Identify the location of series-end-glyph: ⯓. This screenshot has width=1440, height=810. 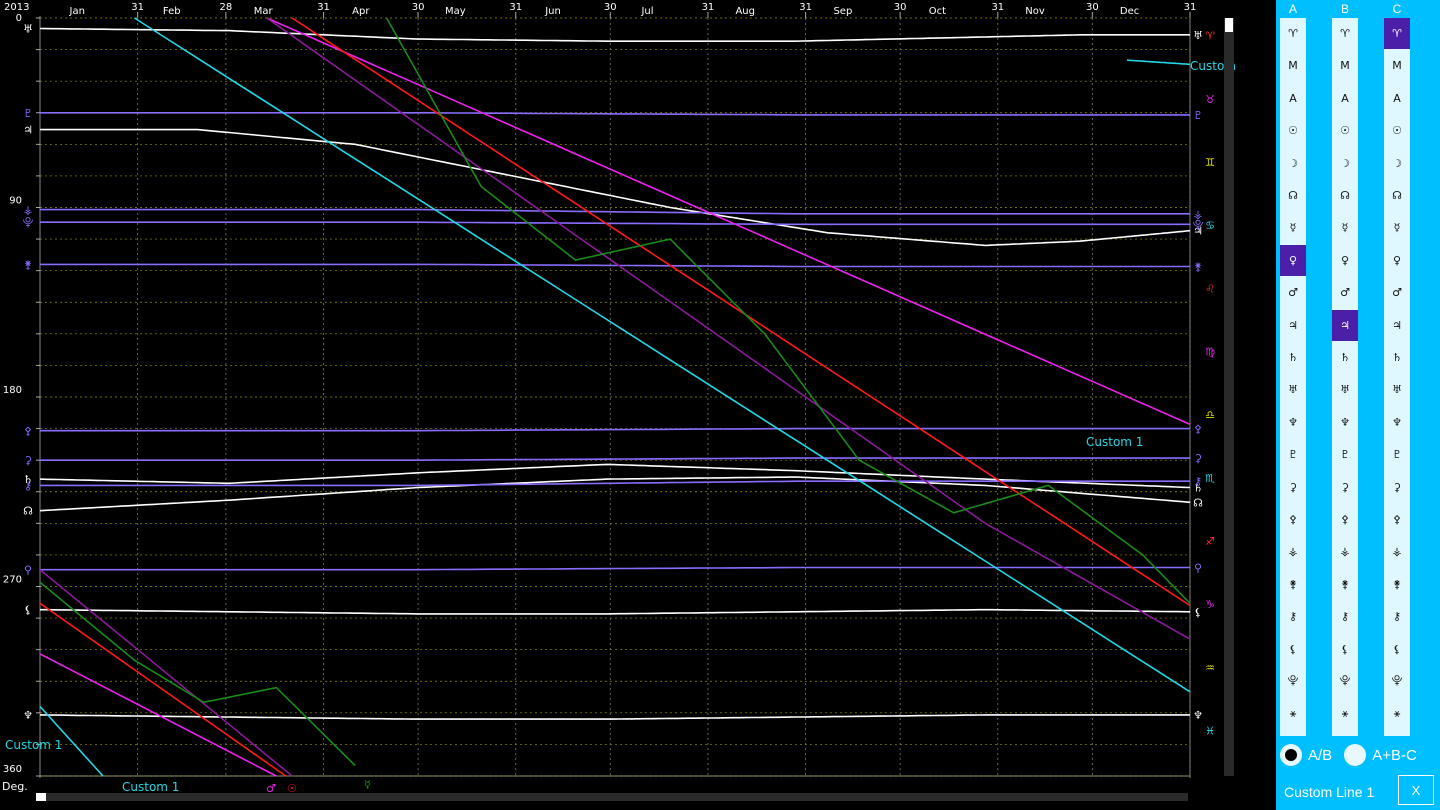
(1198, 224).